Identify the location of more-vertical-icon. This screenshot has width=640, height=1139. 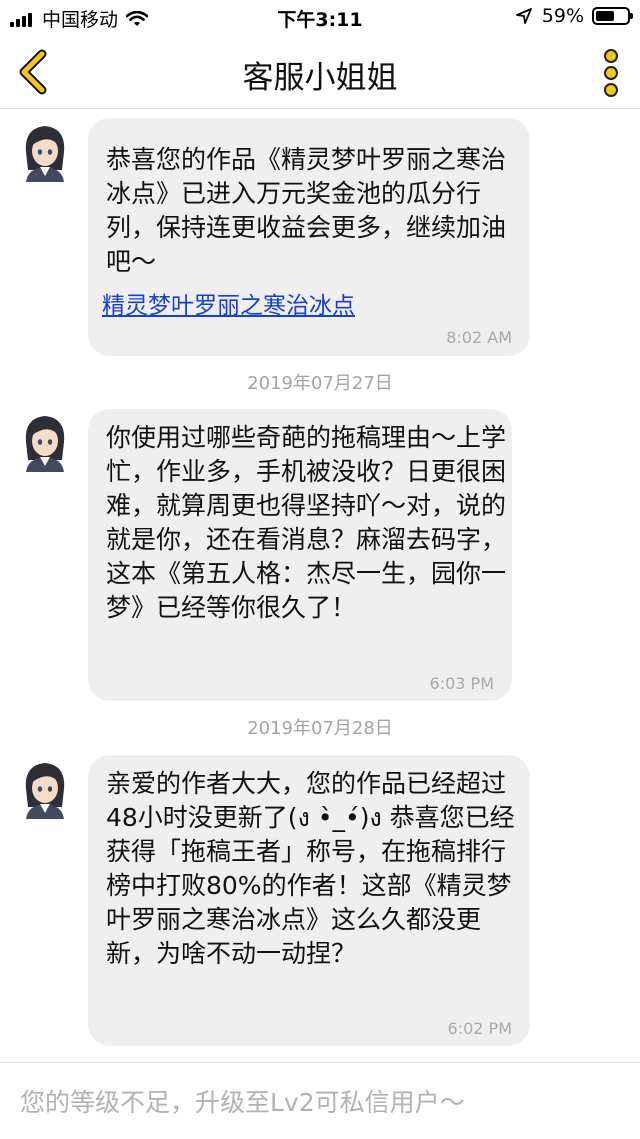
(611, 73).